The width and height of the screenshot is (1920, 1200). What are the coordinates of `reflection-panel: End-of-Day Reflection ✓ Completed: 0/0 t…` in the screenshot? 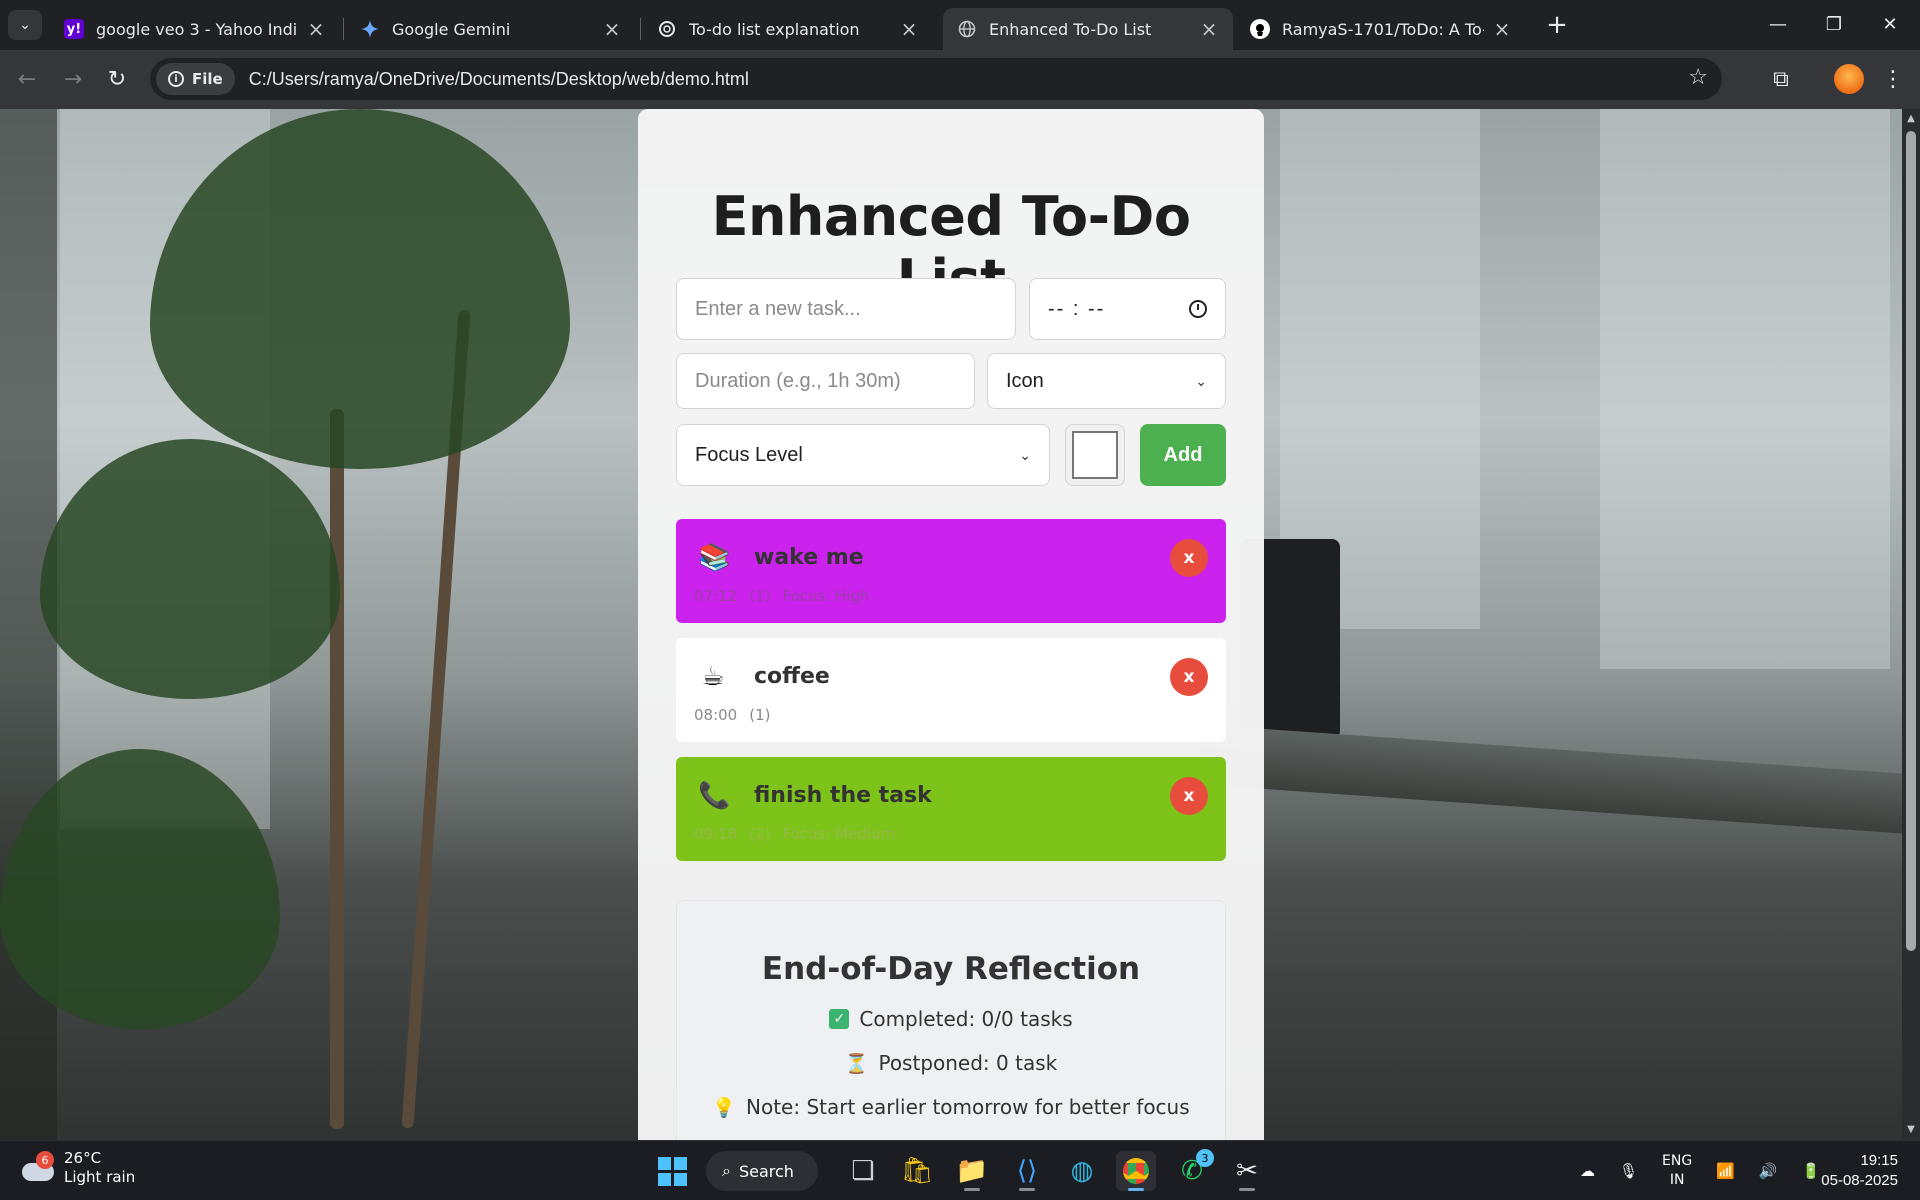 It's located at (951, 1020).